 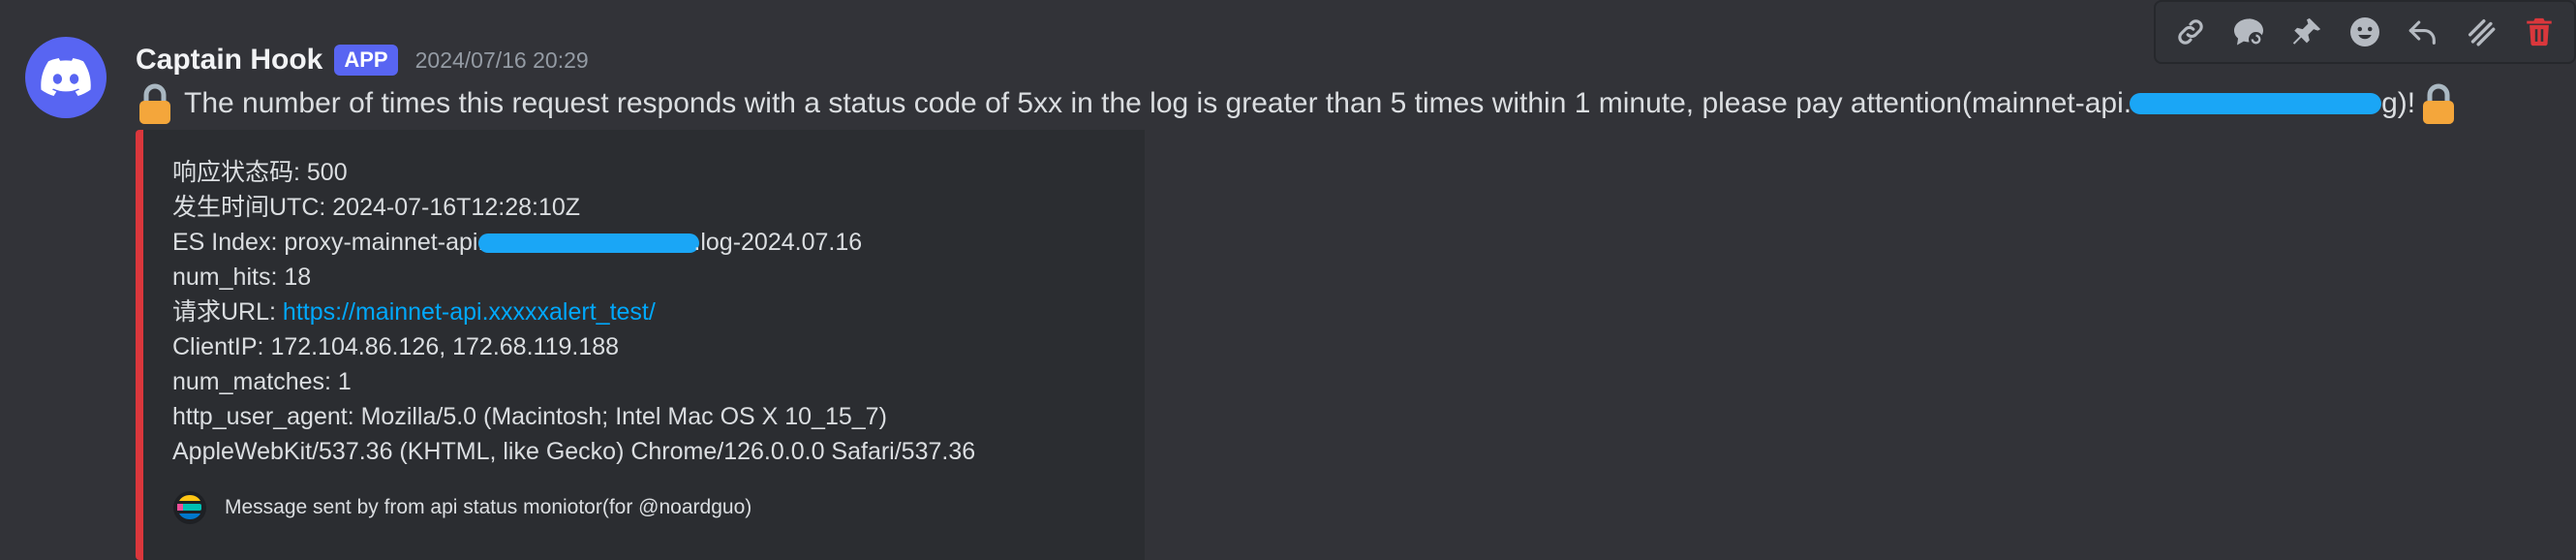 I want to click on message-actions-toolbar, so click(x=2365, y=32).